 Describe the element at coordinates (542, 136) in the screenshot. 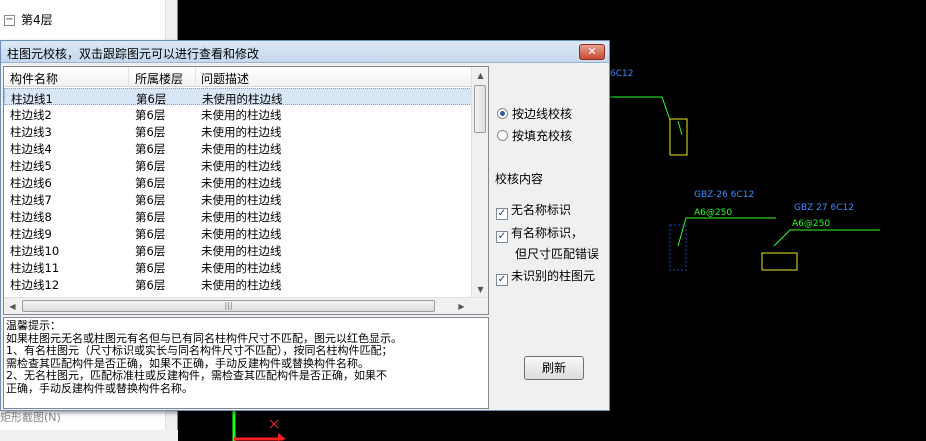

I see `radio-label: 按填充校核` at that location.